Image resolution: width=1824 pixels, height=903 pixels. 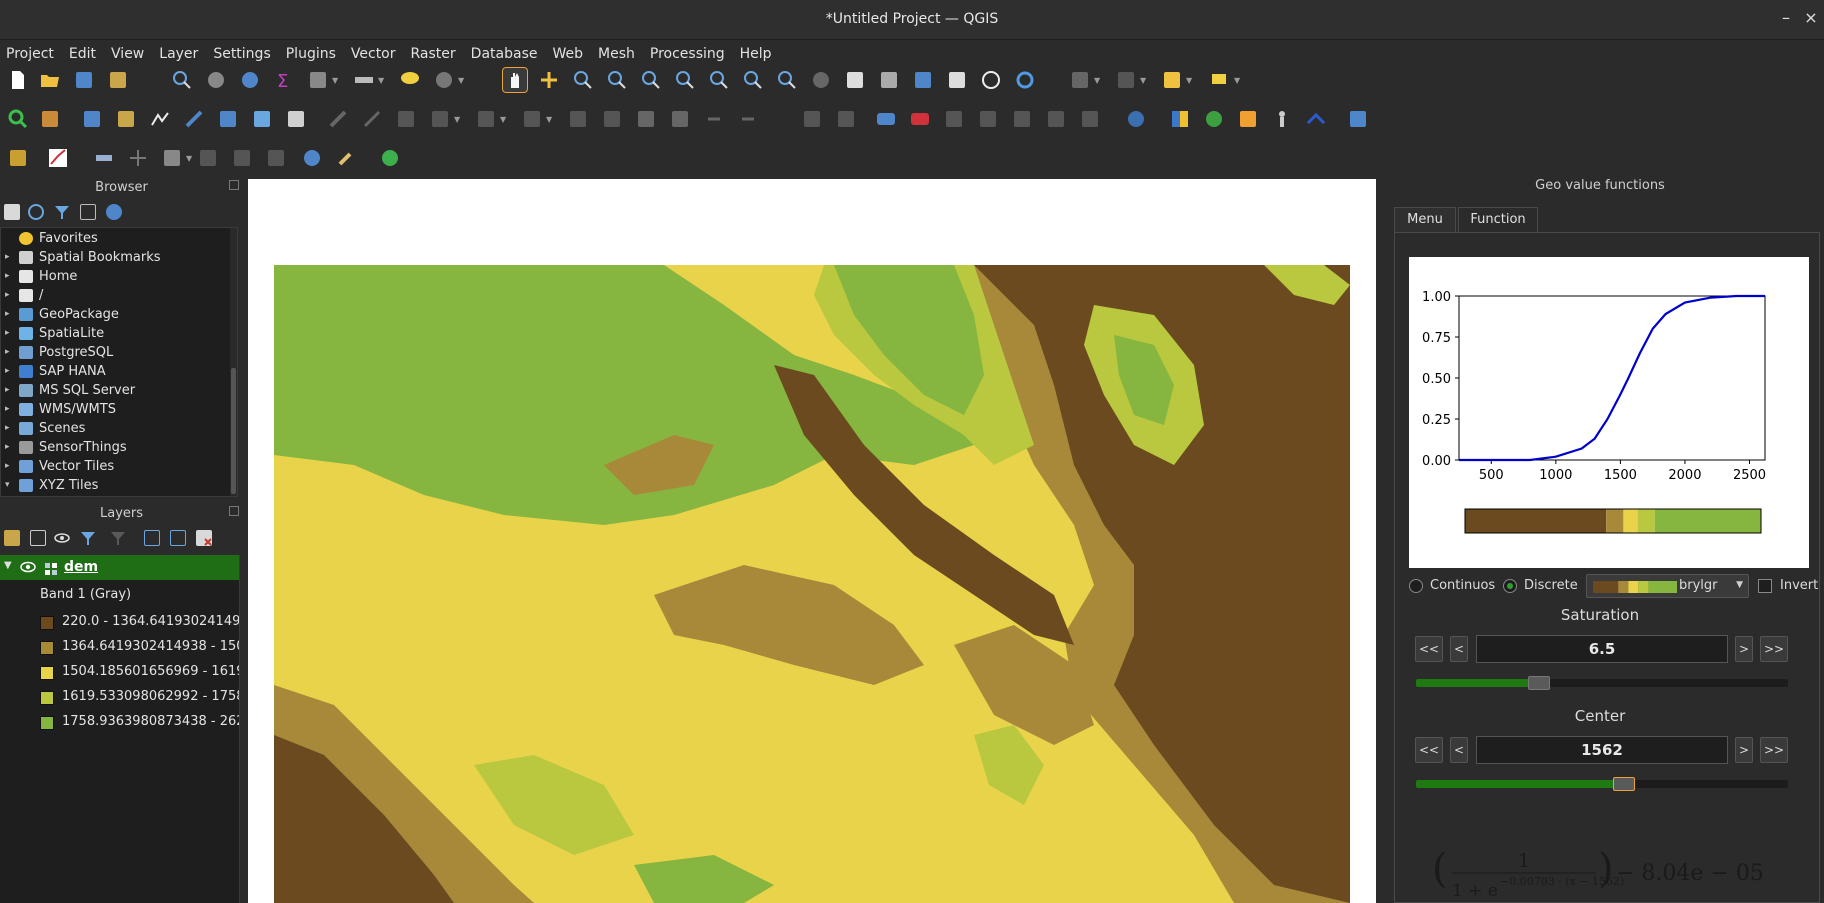 What do you see at coordinates (58, 158) in the screenshot?
I see `plugin-graph-icon` at bounding box center [58, 158].